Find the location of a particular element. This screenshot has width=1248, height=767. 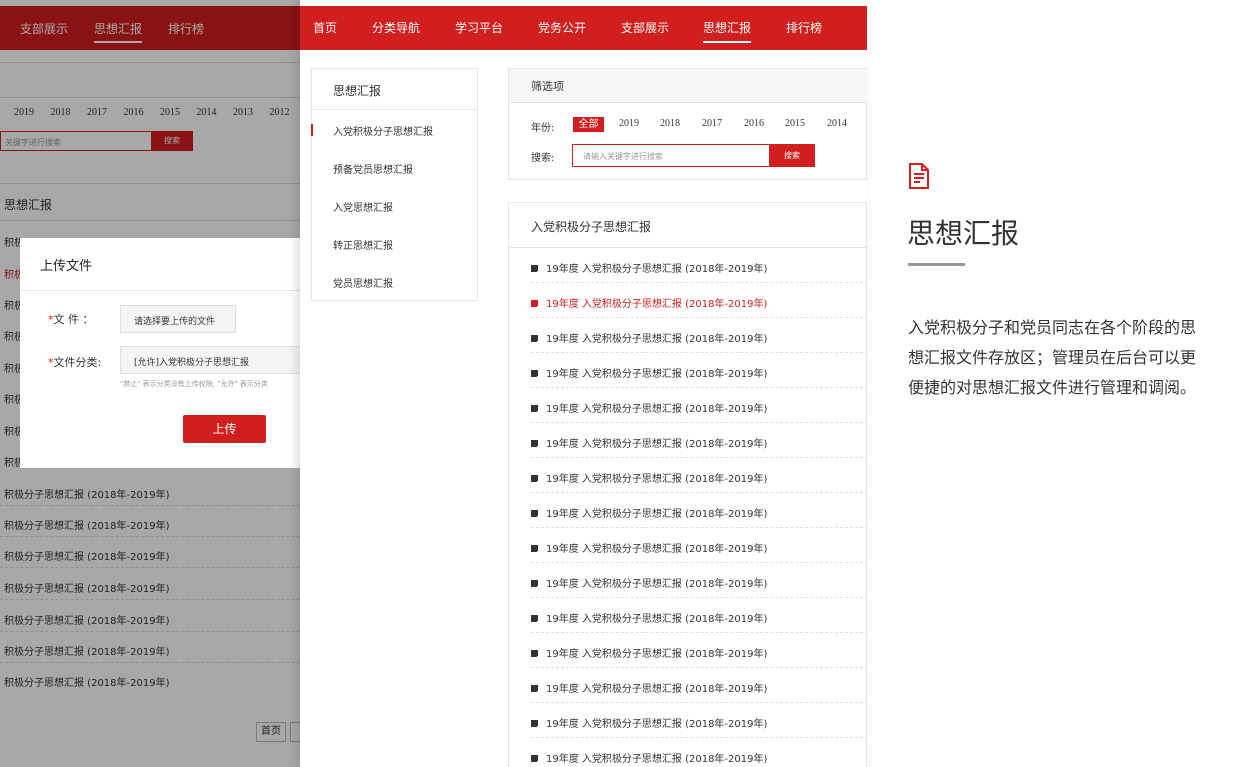

sidebar-item-activist-report: 入党积极分子思想汇报 is located at coordinates (383, 130).